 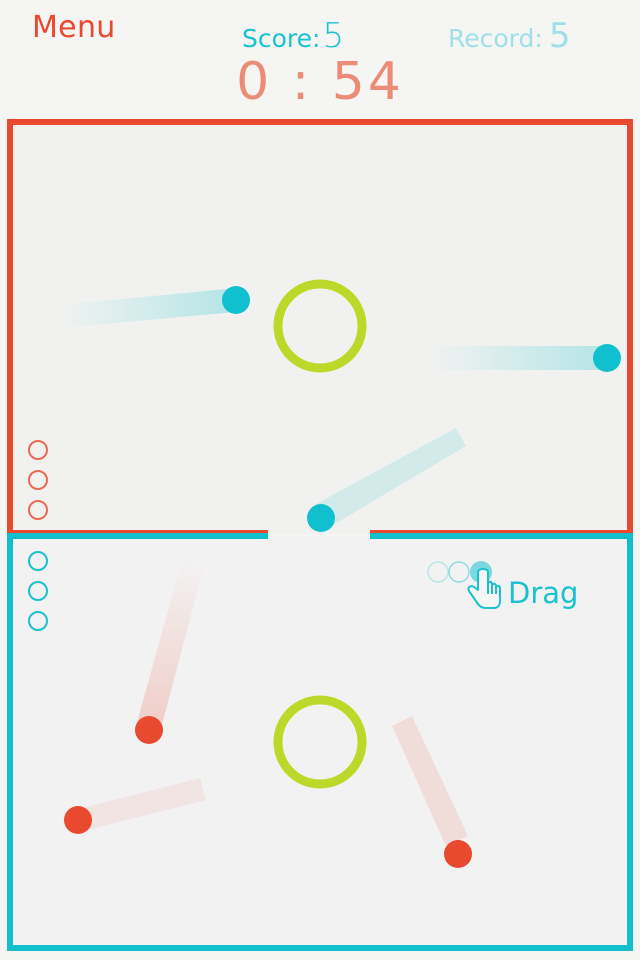 What do you see at coordinates (518, 358) in the screenshot?
I see `blue-ball-trail` at bounding box center [518, 358].